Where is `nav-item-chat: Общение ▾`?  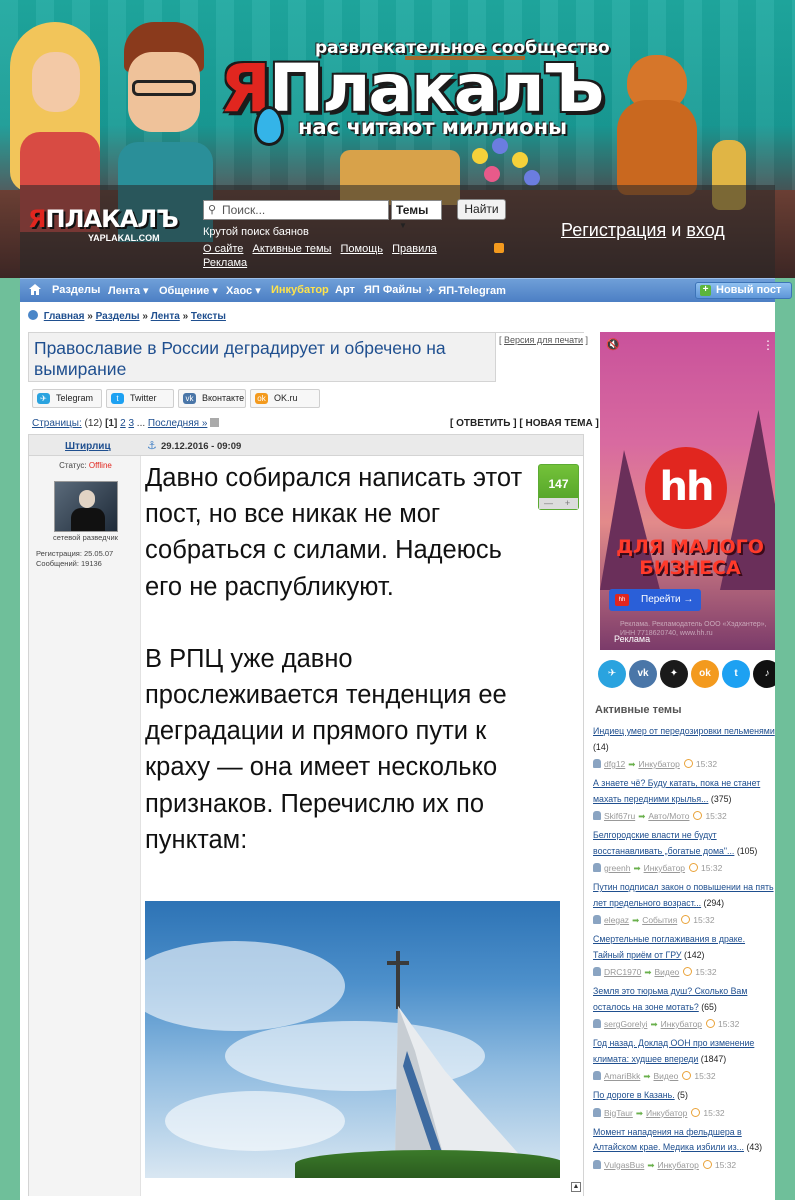 nav-item-chat: Общение ▾ is located at coordinates (188, 290).